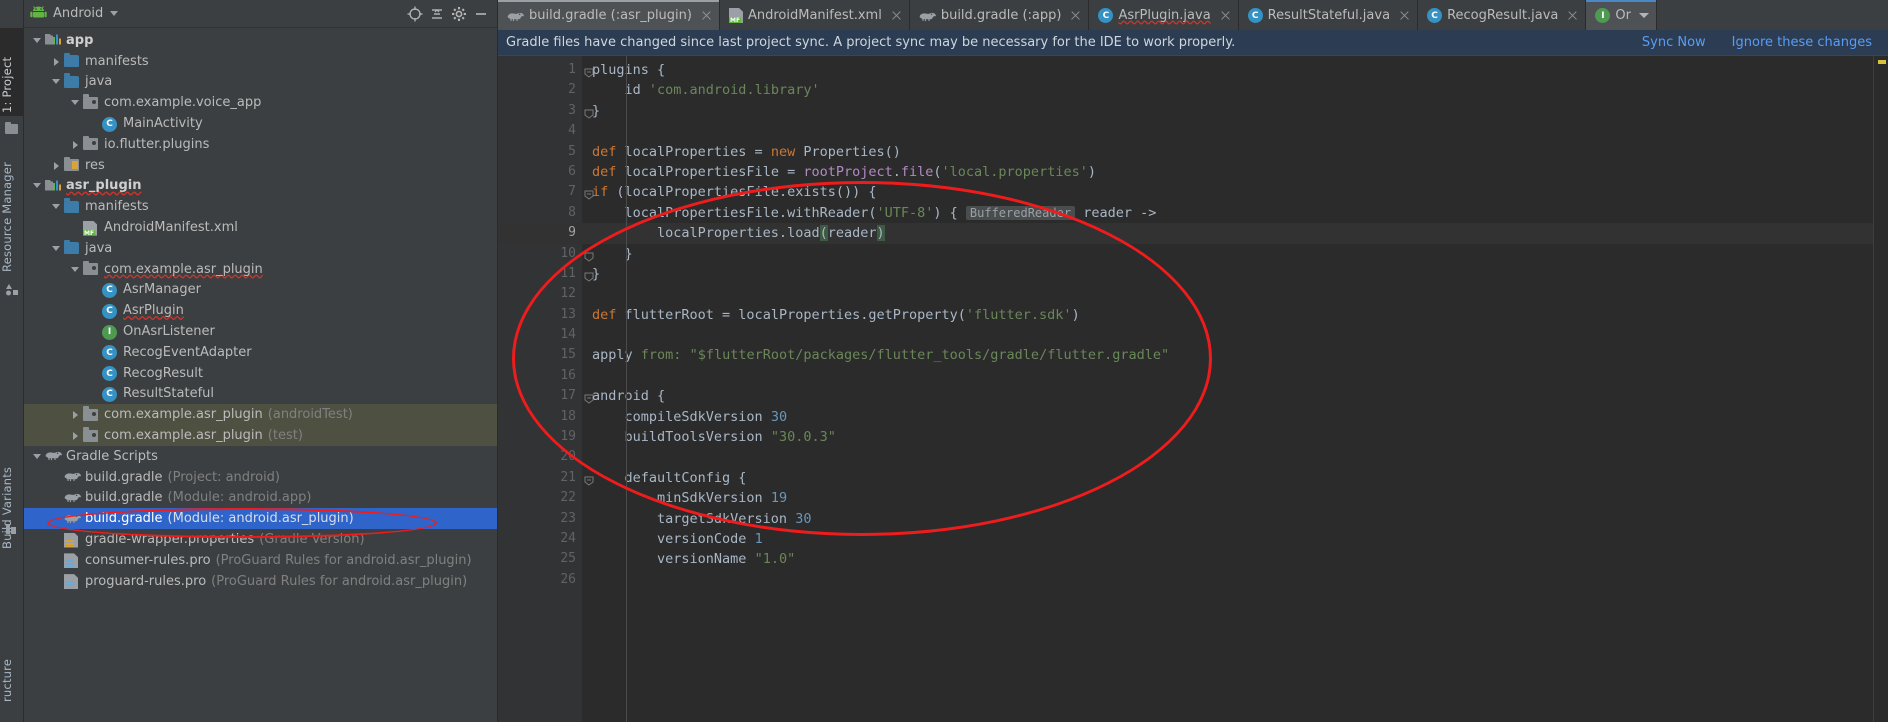 This screenshot has height=722, width=1888. Describe the element at coordinates (1502, 15) in the screenshot. I see `editor-tab: C RecogResult.java` at that location.